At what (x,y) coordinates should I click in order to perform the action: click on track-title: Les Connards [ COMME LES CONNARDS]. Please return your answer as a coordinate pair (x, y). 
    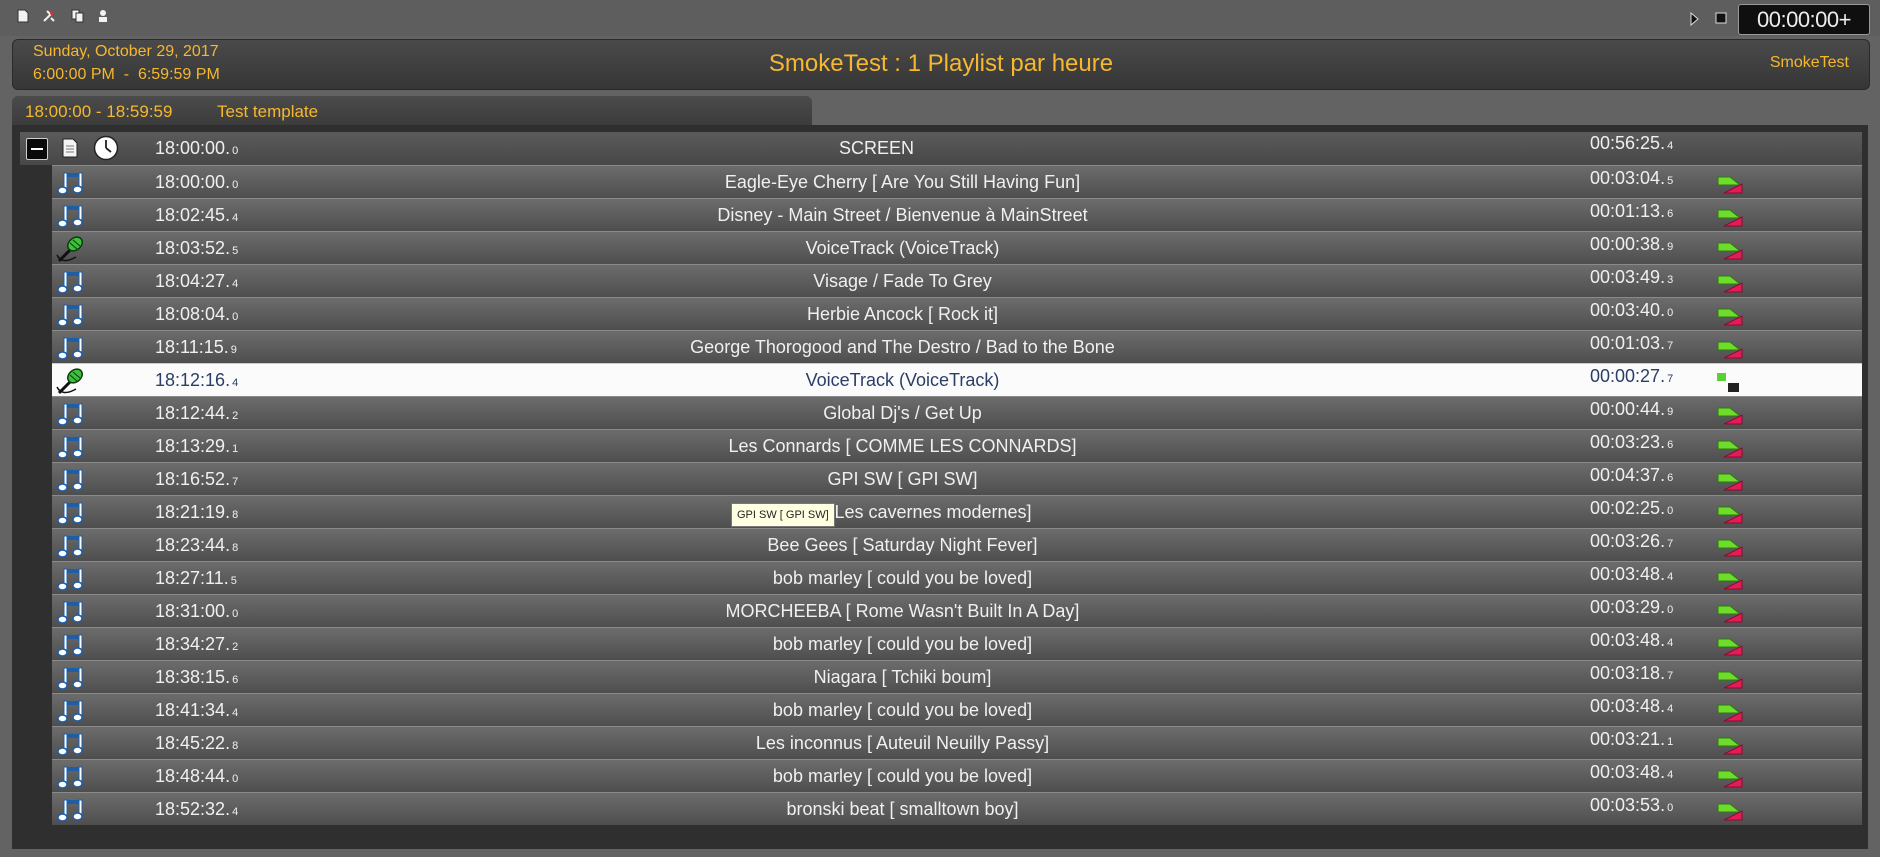
    Looking at the image, I should click on (902, 446).